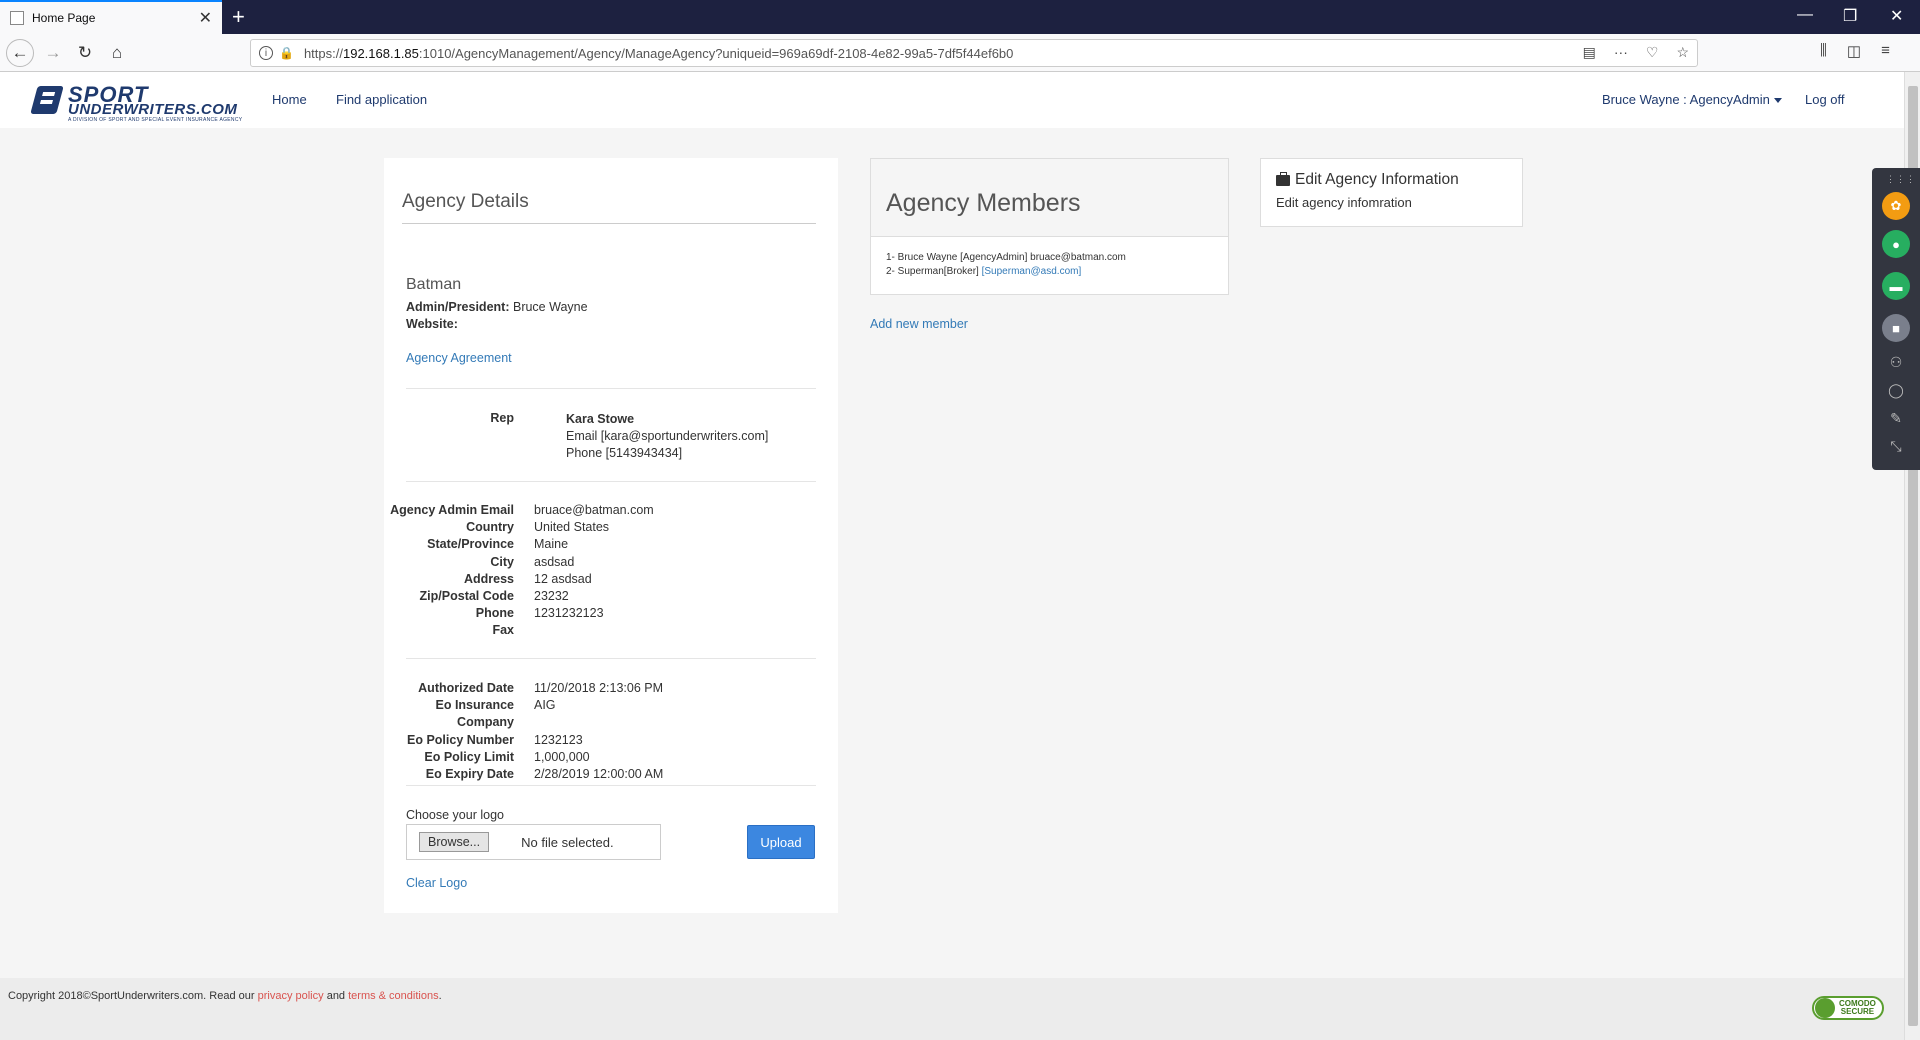 The height and width of the screenshot is (1040, 1920). What do you see at coordinates (567, 842) in the screenshot?
I see `file-status: No file selected.` at bounding box center [567, 842].